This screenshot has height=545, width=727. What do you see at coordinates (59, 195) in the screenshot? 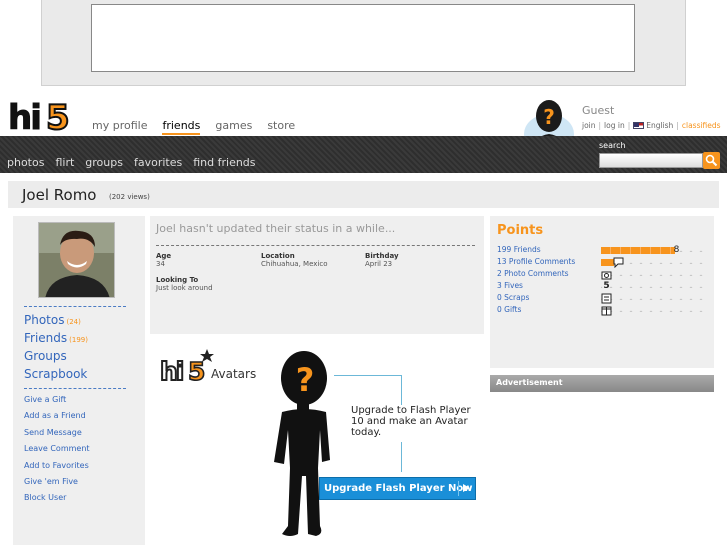
I see `profile-name: Joel Romo` at bounding box center [59, 195].